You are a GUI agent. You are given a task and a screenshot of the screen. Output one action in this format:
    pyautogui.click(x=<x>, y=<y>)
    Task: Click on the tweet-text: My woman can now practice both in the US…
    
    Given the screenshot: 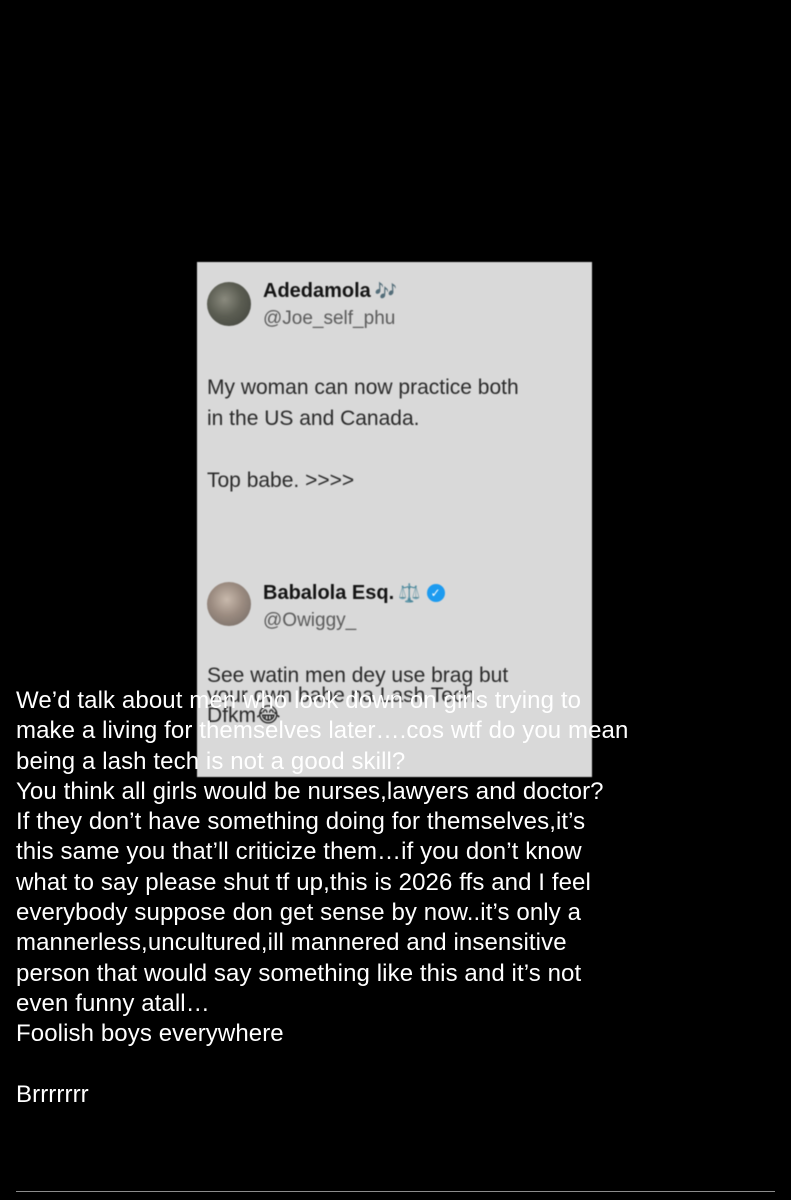 What is the action you would take?
    pyautogui.click(x=363, y=434)
    